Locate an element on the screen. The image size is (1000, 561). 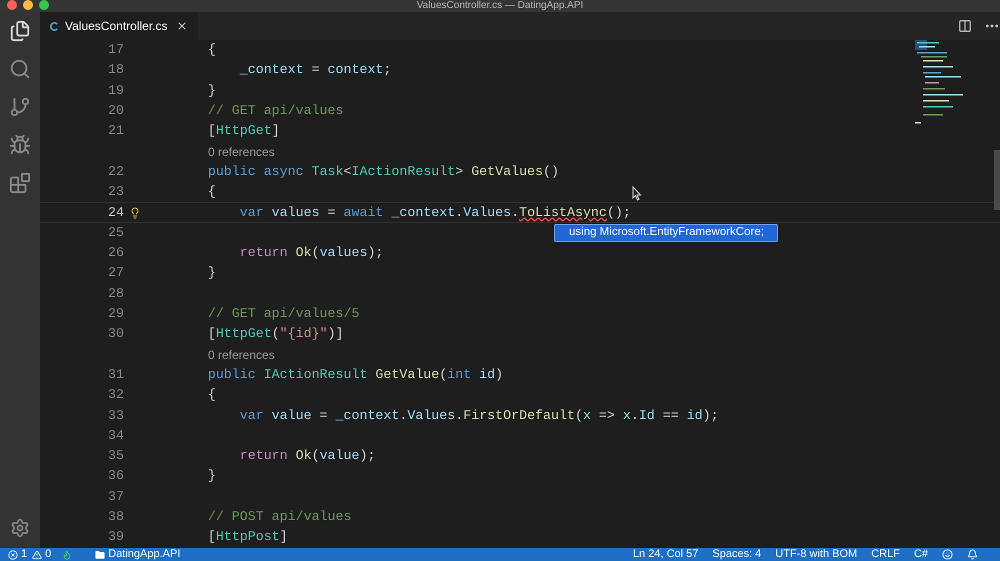
line-number: 23 is located at coordinates (116, 192).